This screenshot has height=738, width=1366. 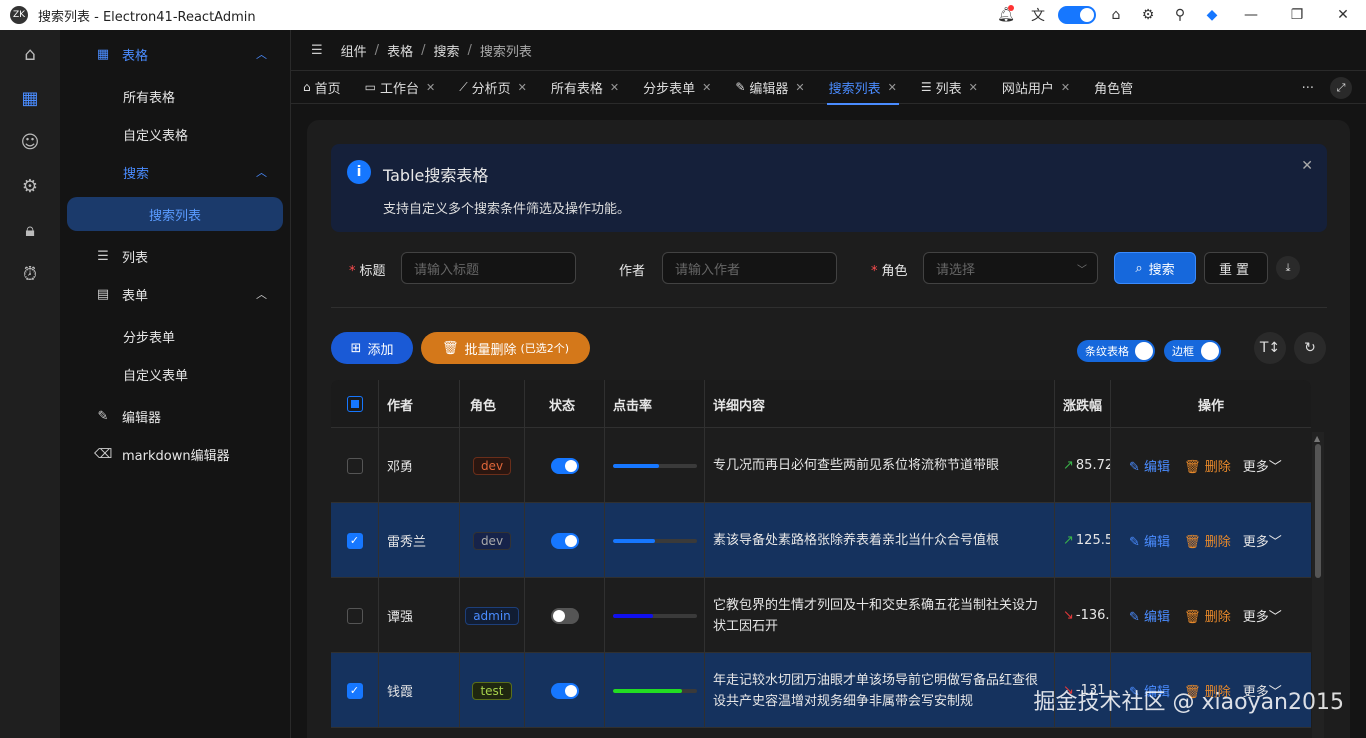 I want to click on sidebar-item-table: ▦ 表格 ︿, so click(x=175, y=54).